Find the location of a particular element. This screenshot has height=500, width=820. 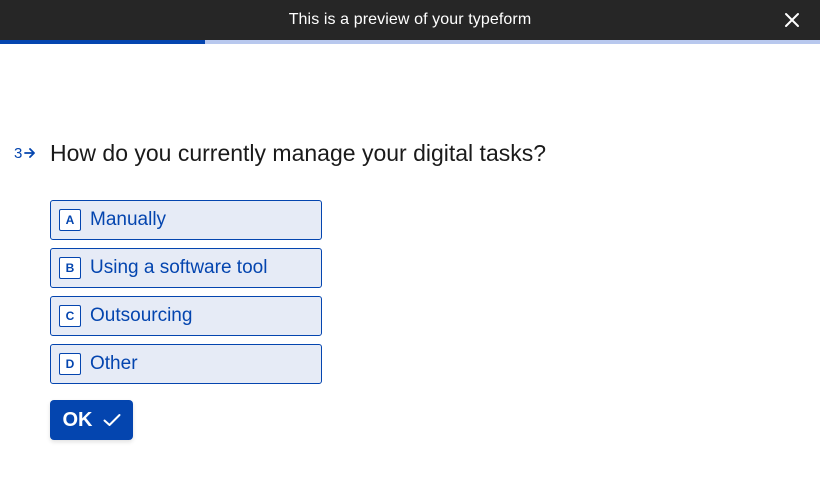

choice-label-a: Manually is located at coordinates (128, 219).